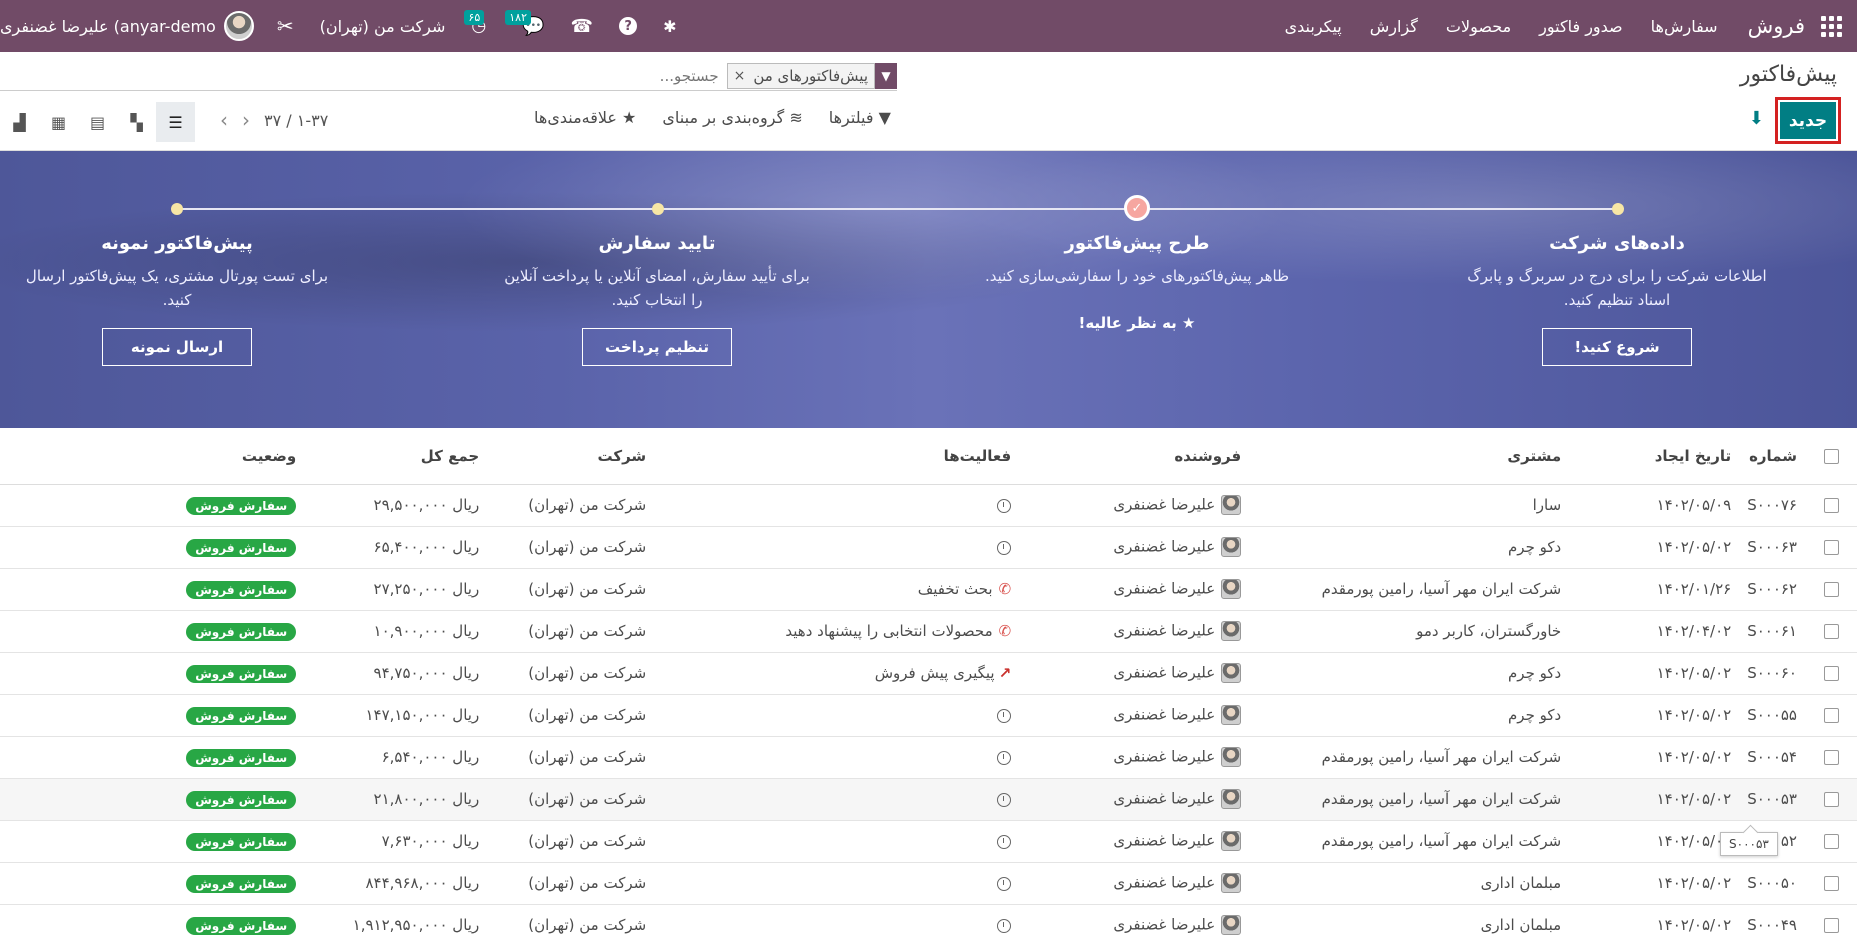  Describe the element at coordinates (837, 631) in the screenshot. I see `cell-activities: ✆ محصولات انتخابی را پیشنهاد دهید` at that location.